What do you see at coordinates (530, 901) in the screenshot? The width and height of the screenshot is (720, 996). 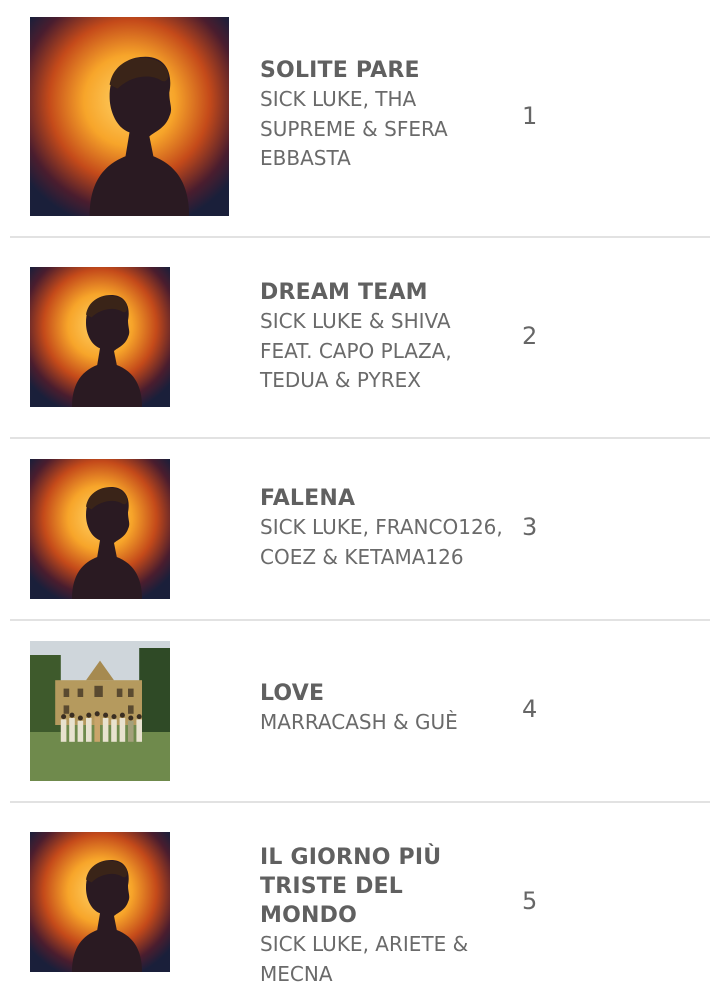 I see `chart-rank: 5` at bounding box center [530, 901].